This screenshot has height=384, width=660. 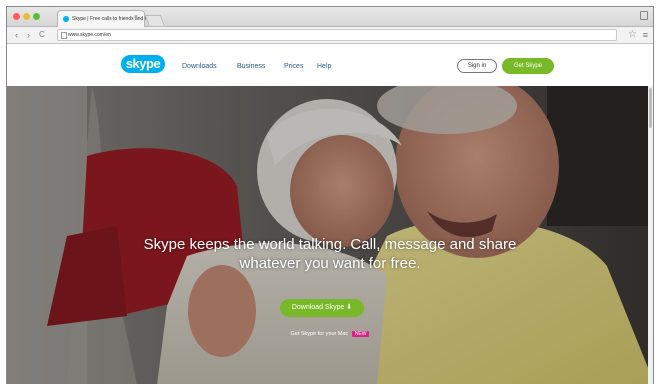 I want to click on skype-favicon-icon, so click(x=66, y=19).